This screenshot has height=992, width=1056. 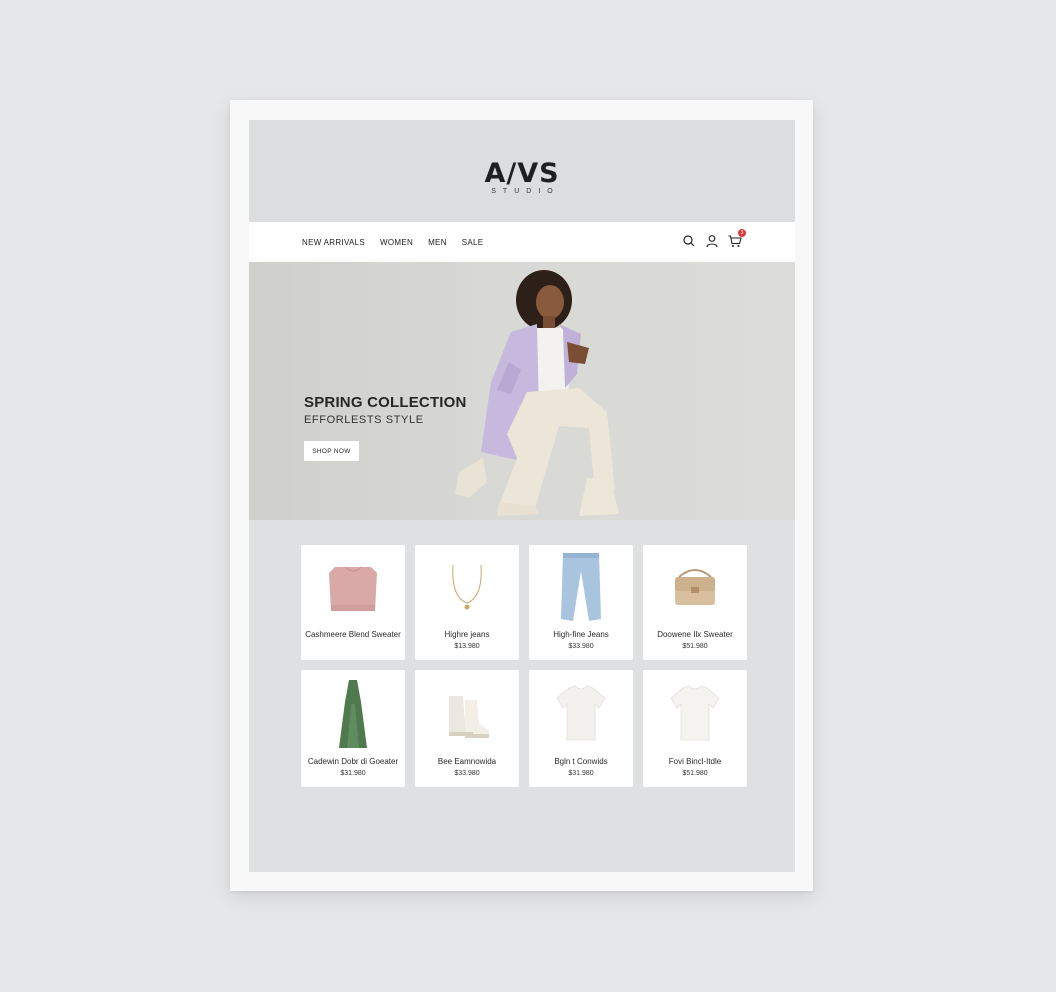 I want to click on white-boots-image, so click(x=469, y=717).